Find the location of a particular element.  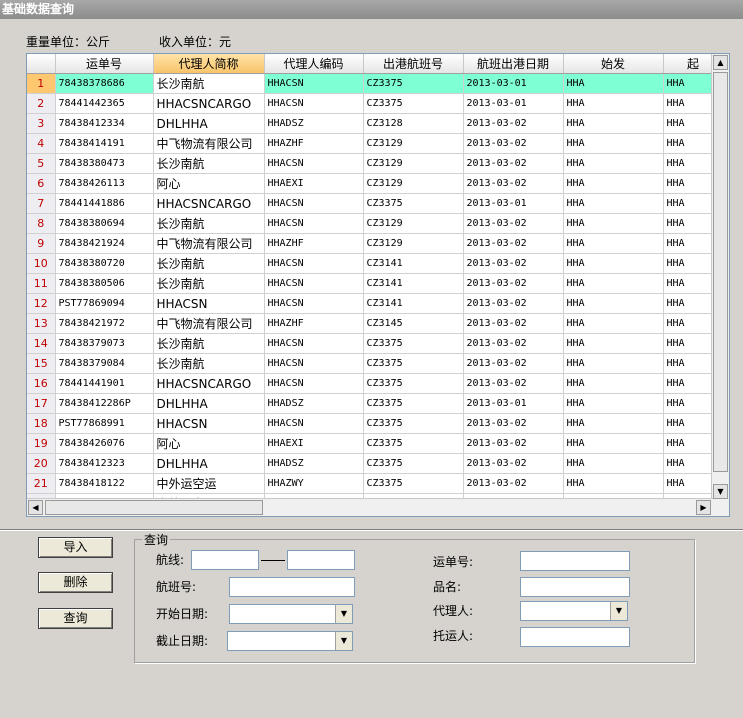

table-cell: 78438426113 is located at coordinates (104, 183).